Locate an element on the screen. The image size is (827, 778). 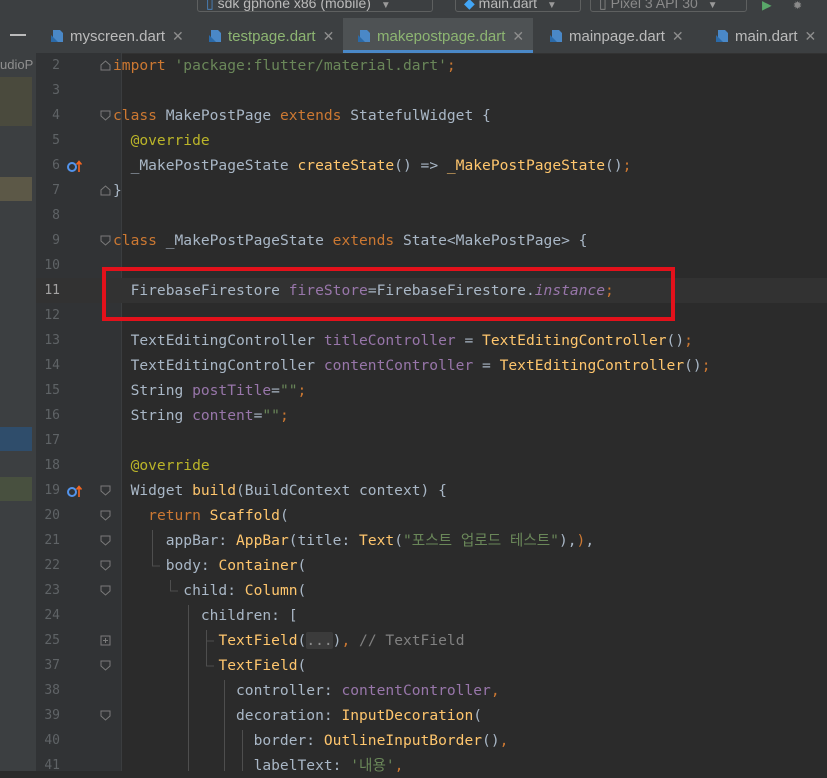
code-line: 20 return Scaffold( is located at coordinates (431, 515).